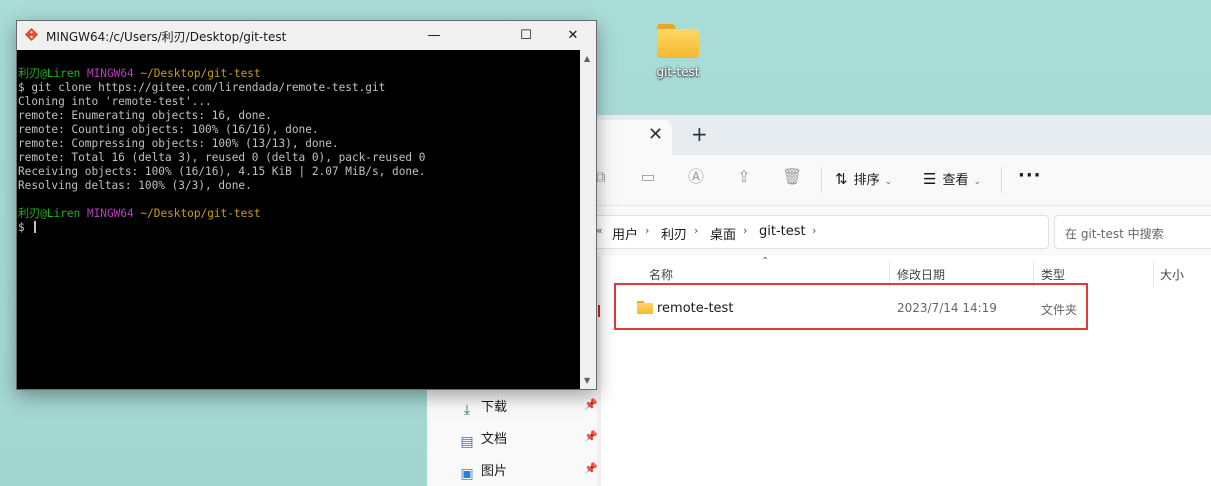  Describe the element at coordinates (166, 37) in the screenshot. I see `terminal-title: MINGW64:/c/Users/利刃/Desktop/git-test` at that location.